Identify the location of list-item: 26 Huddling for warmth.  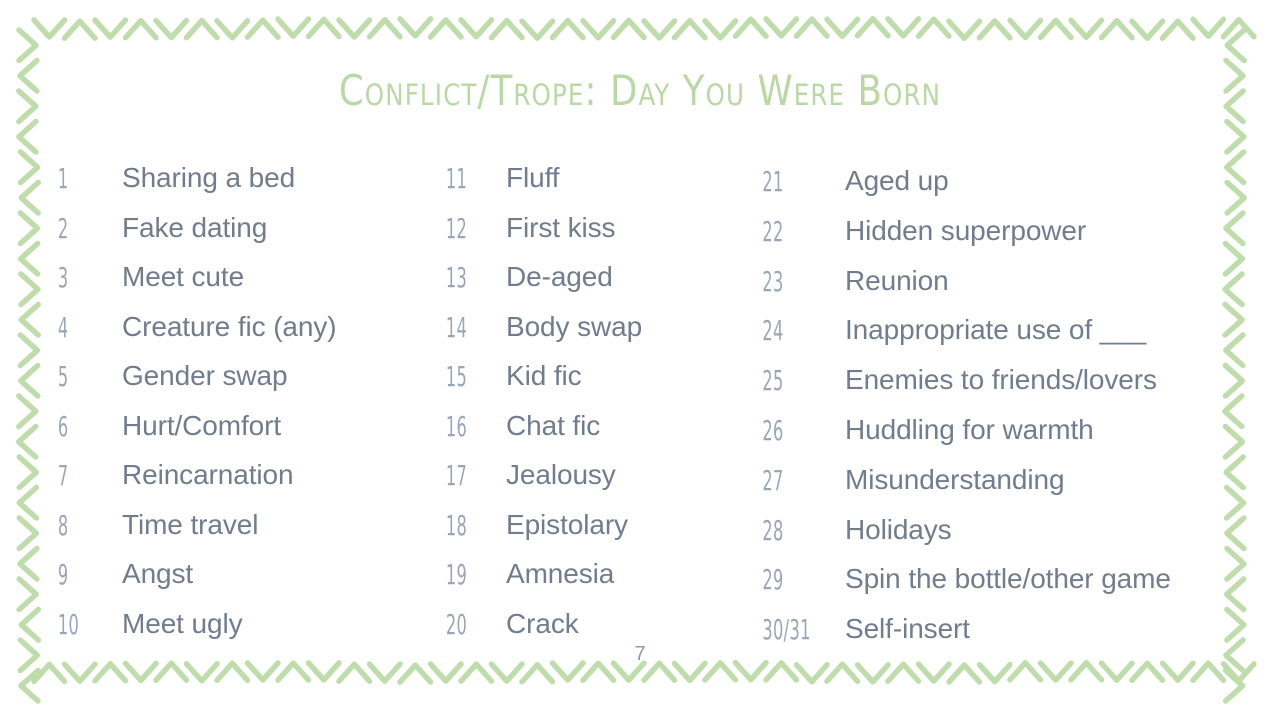
(992, 439).